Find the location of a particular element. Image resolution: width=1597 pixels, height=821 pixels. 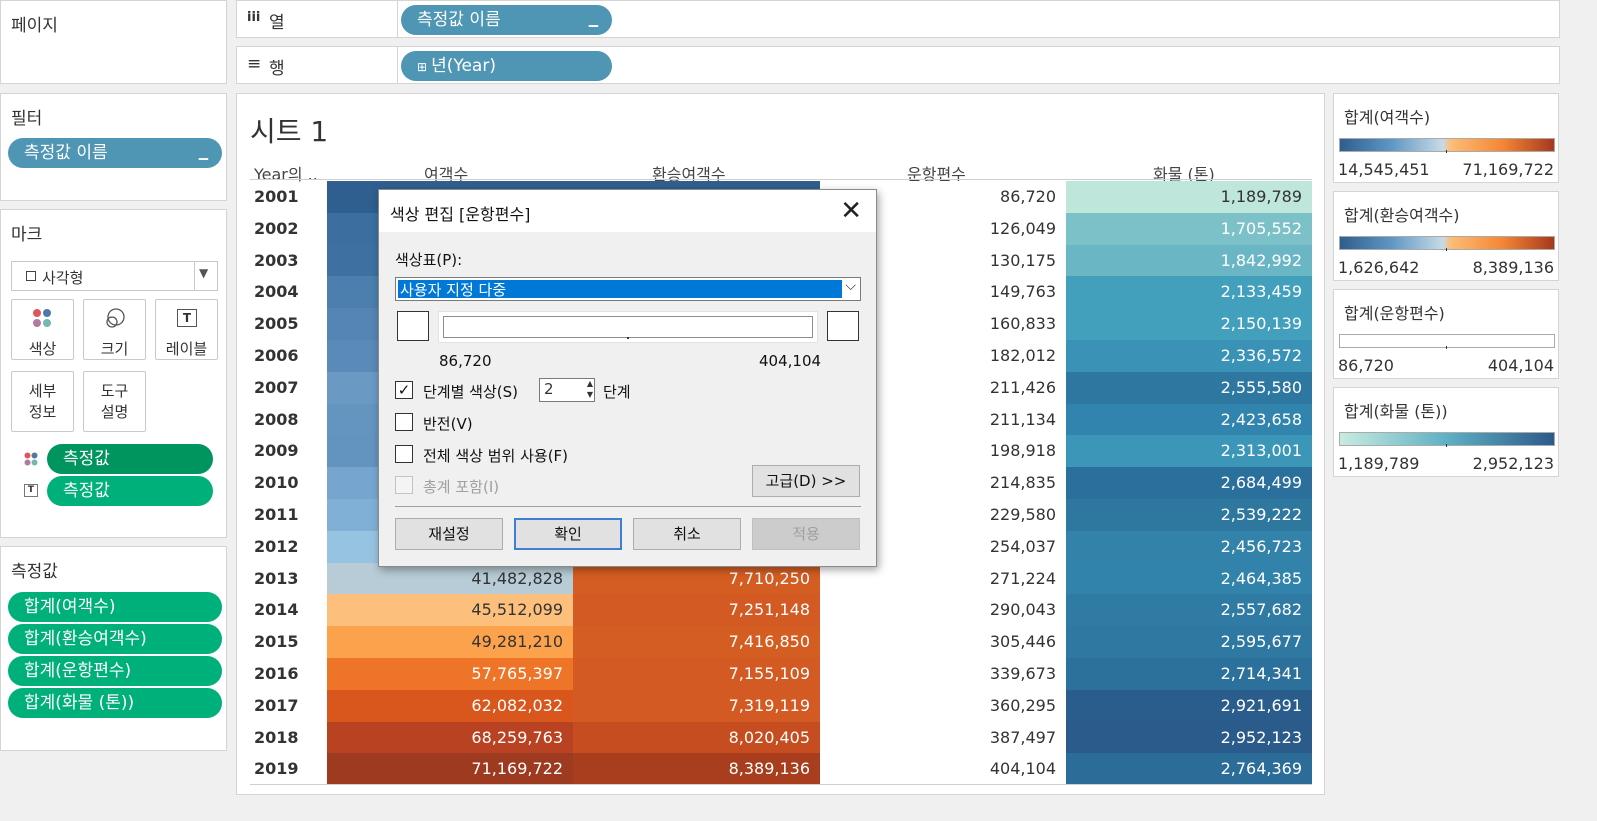

measure-pill-passengers: 합계(여객수) is located at coordinates (115, 607).